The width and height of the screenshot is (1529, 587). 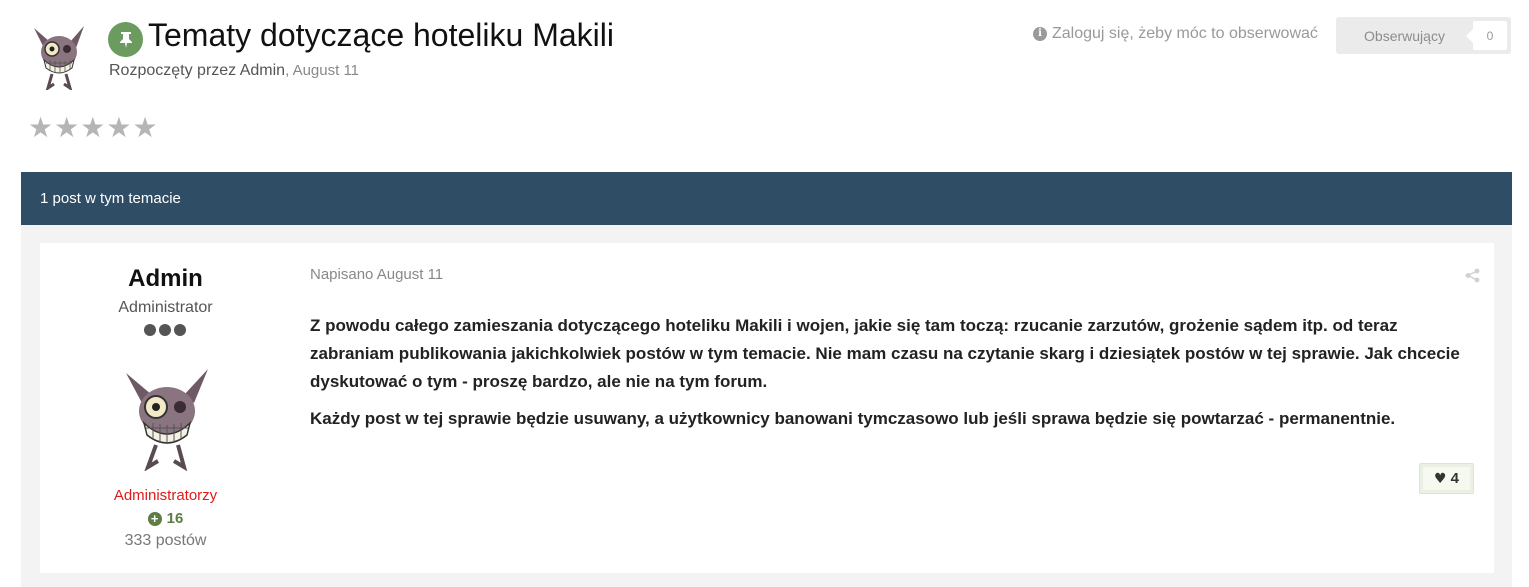 I want to click on author-name: Admin, so click(x=165, y=279).